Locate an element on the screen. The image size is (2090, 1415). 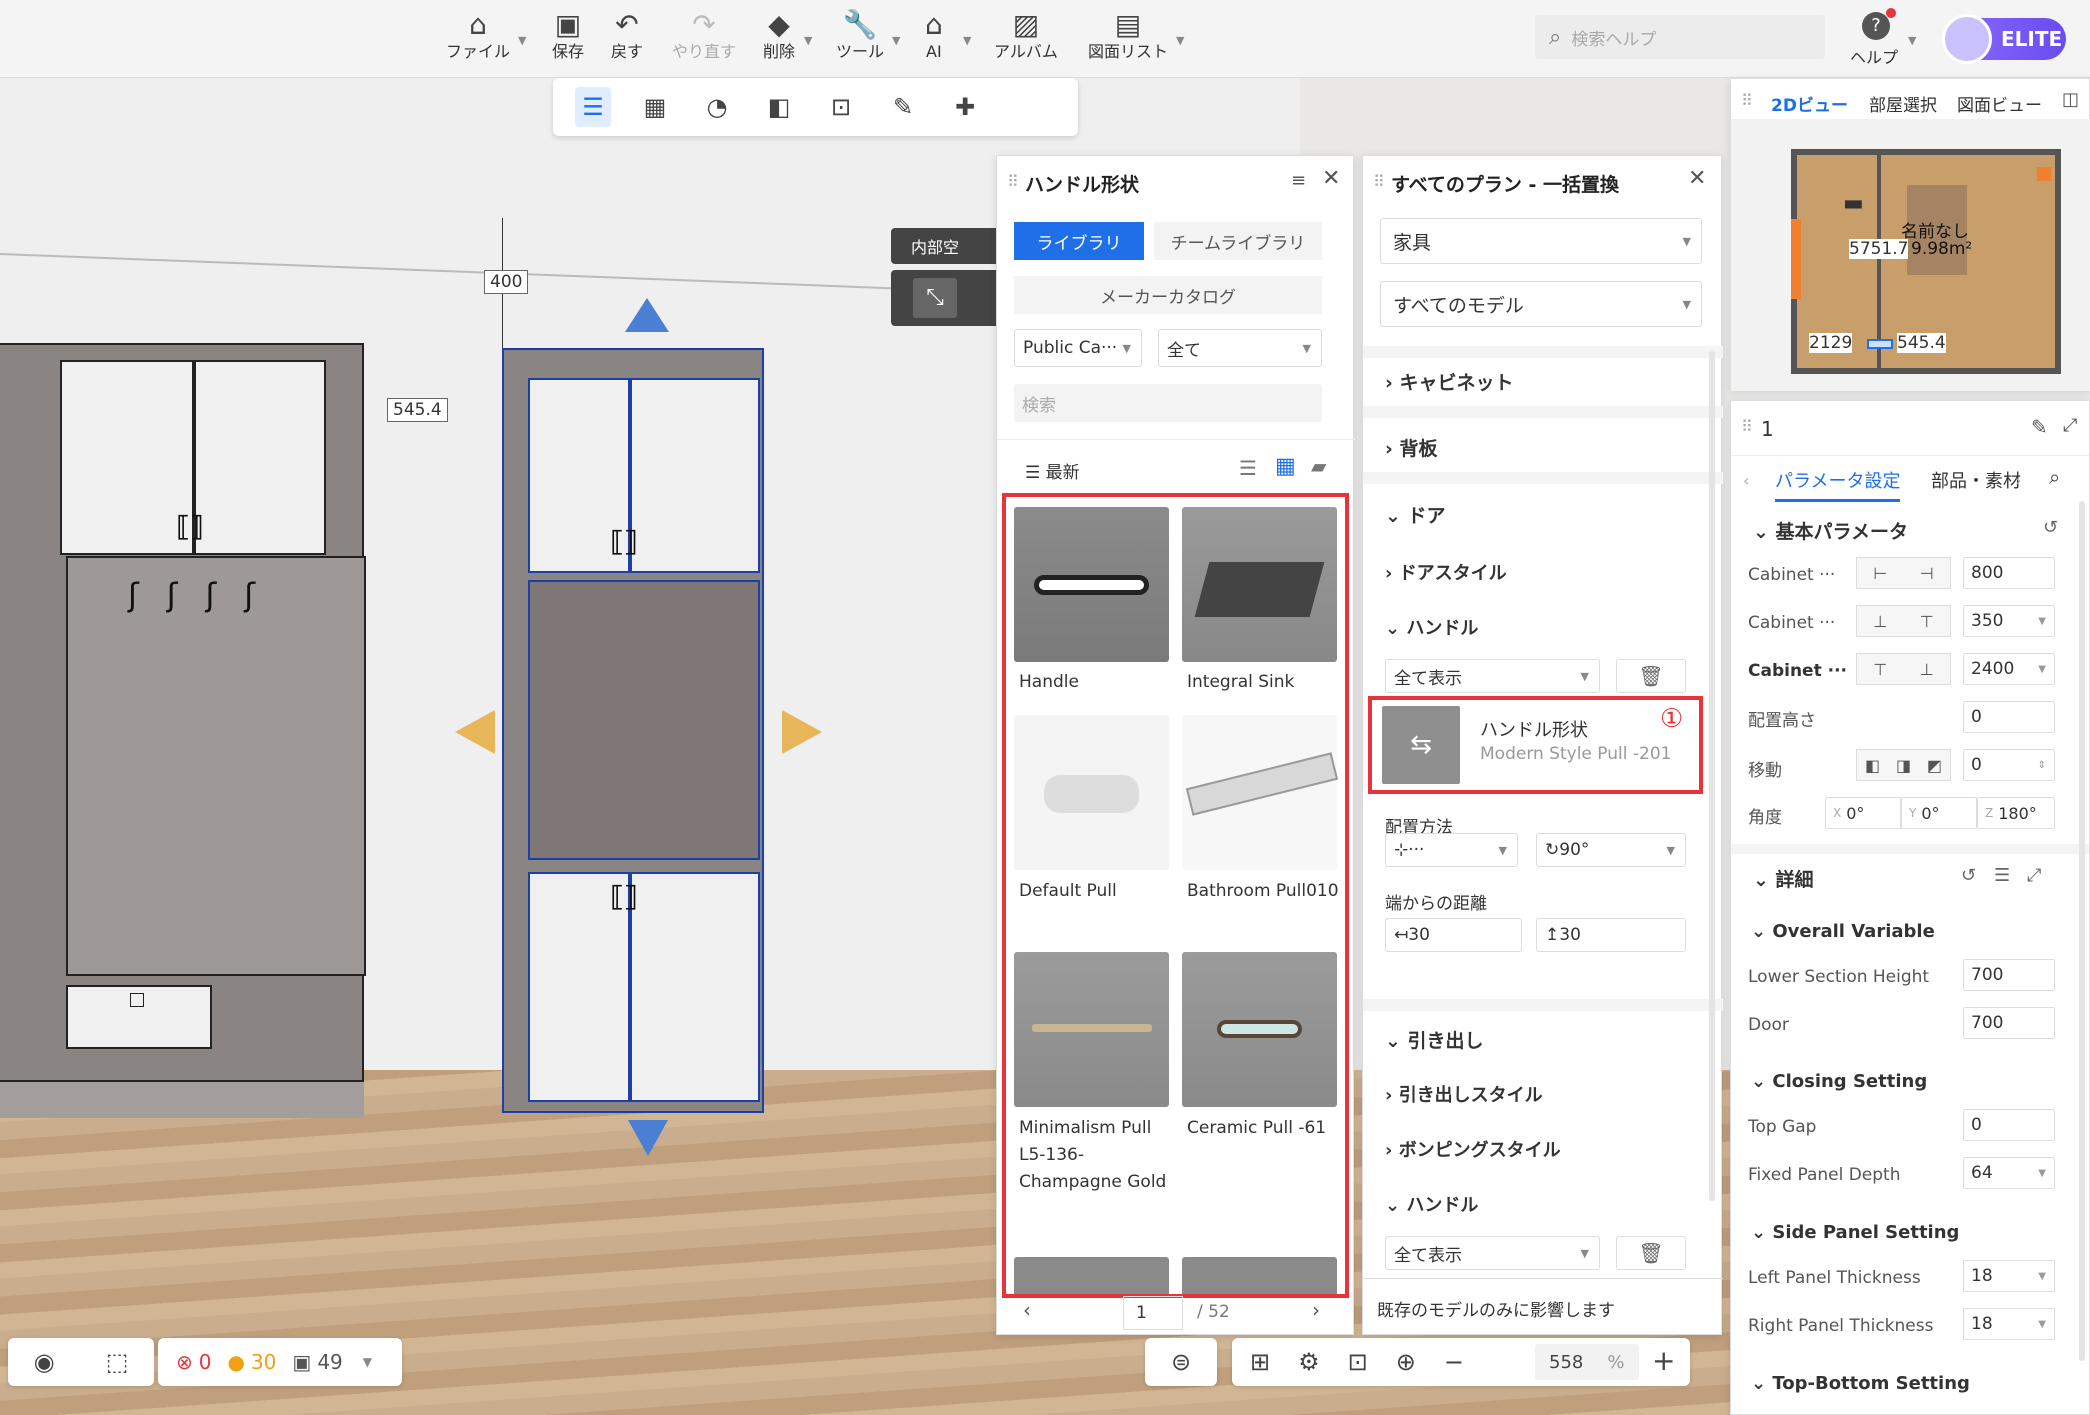
tab-parameters: パラメータ設定 is located at coordinates (1838, 484).